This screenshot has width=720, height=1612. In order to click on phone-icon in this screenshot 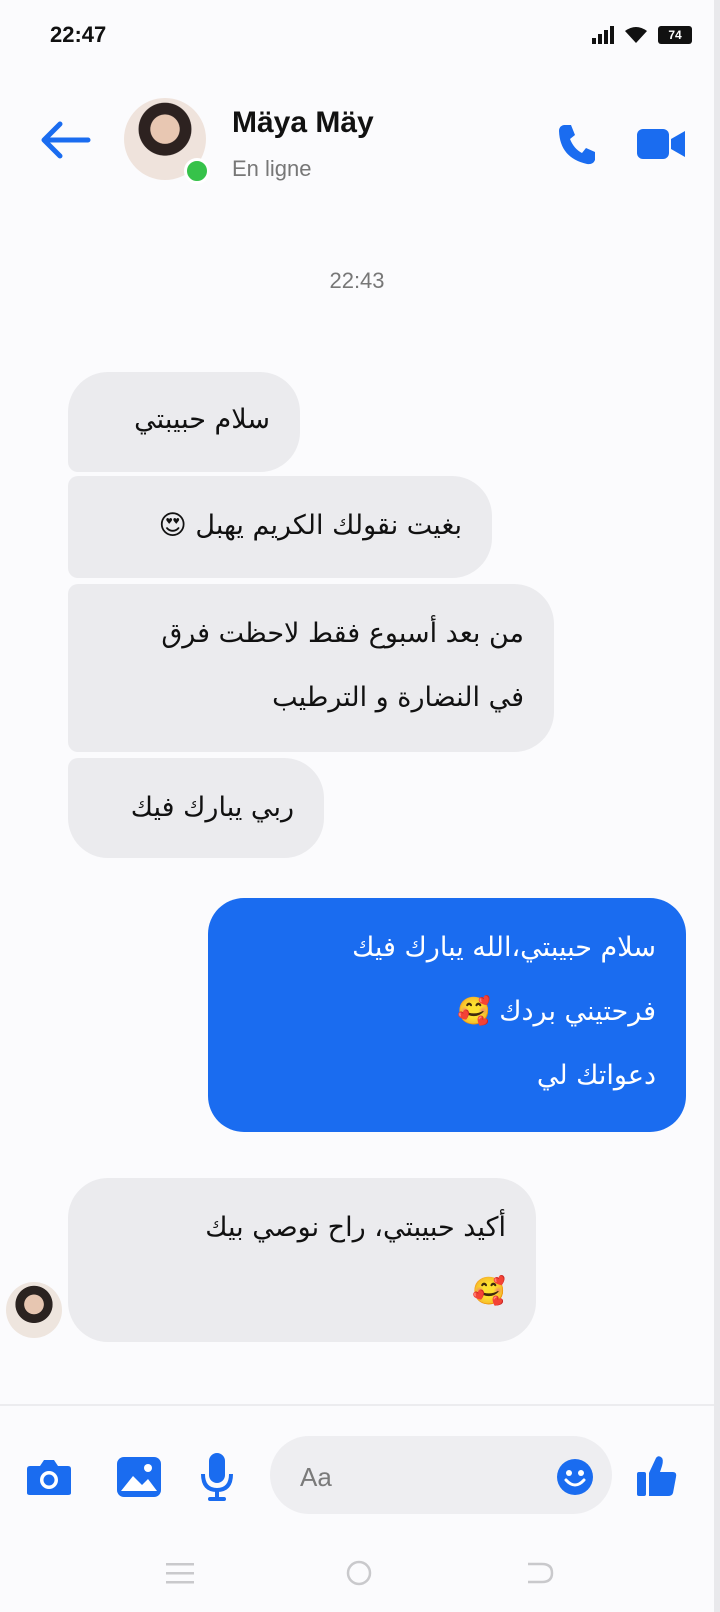, I will do `click(576, 144)`.